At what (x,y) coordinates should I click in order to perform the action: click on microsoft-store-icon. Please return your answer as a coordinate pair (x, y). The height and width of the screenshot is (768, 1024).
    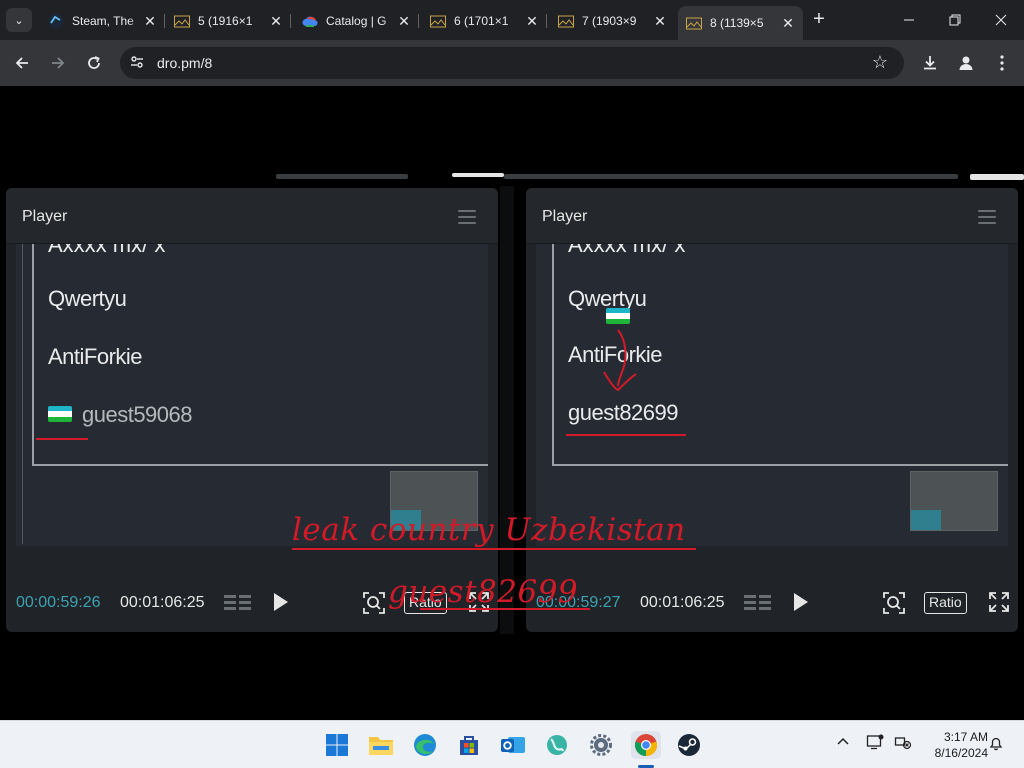
    Looking at the image, I should click on (469, 745).